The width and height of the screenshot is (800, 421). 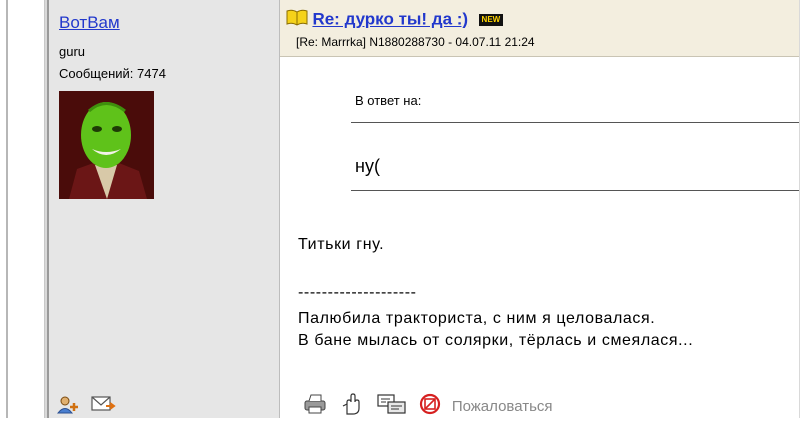 I want to click on author-post-count: Сообщений: 7474, so click(x=112, y=73).